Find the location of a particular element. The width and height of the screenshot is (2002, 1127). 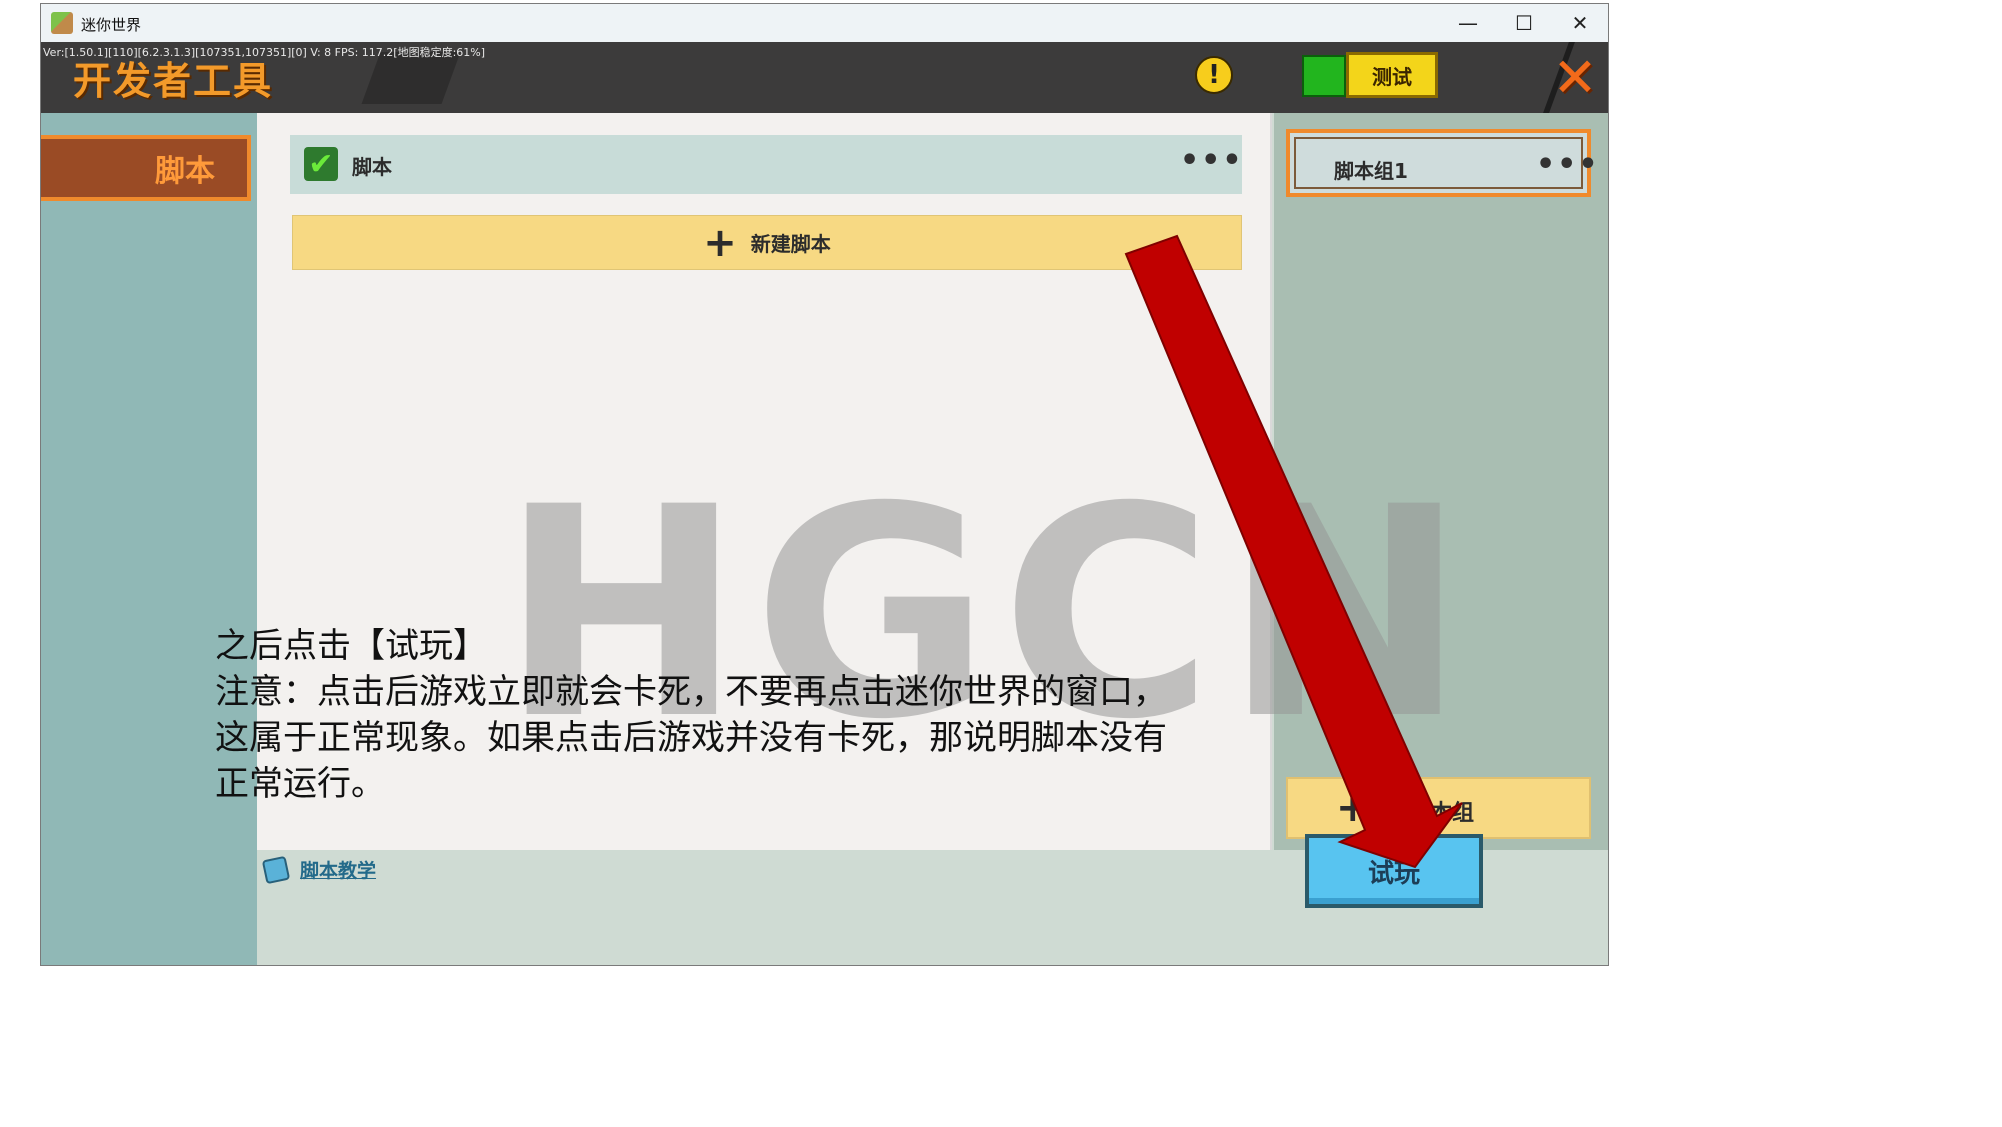

new-script-button: + 新建脚本 is located at coordinates (767, 242).